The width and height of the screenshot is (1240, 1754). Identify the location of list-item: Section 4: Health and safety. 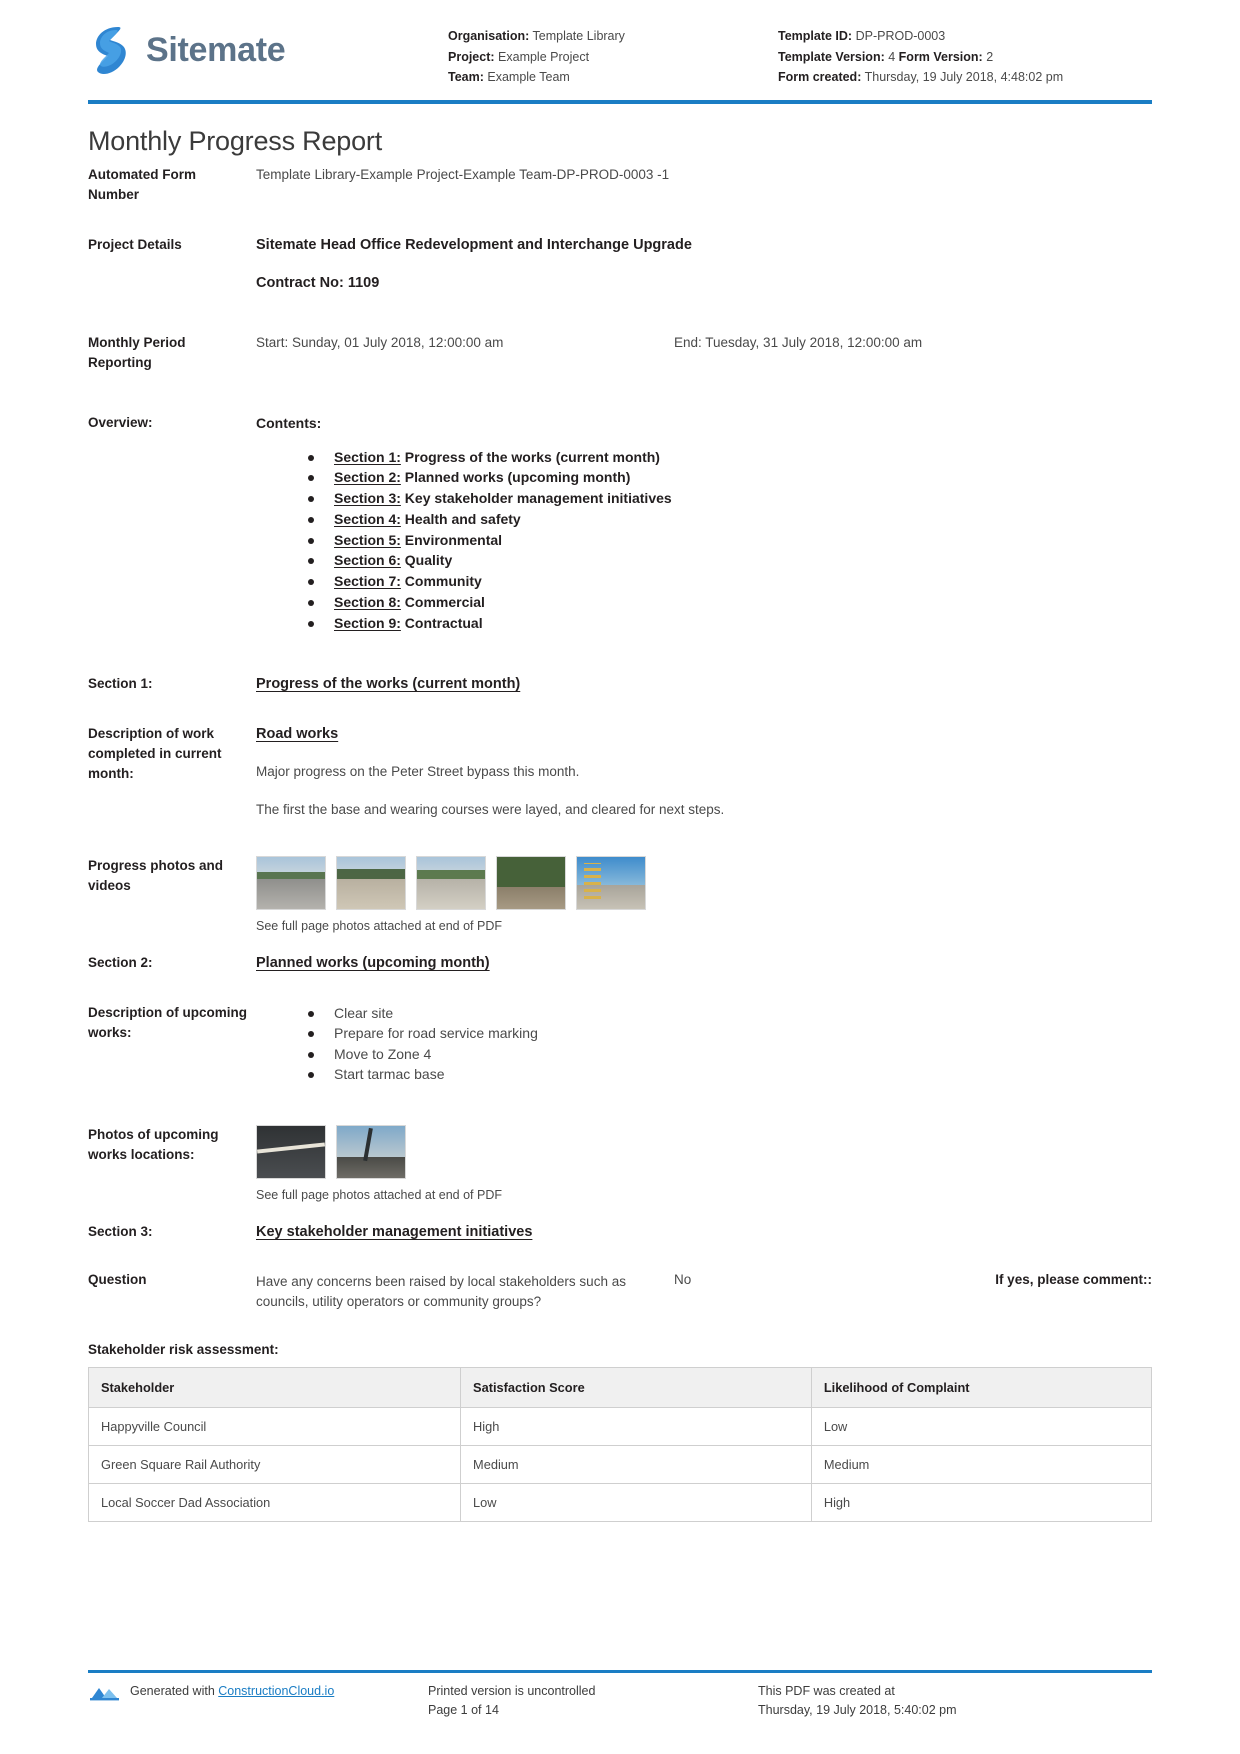
(730, 519).